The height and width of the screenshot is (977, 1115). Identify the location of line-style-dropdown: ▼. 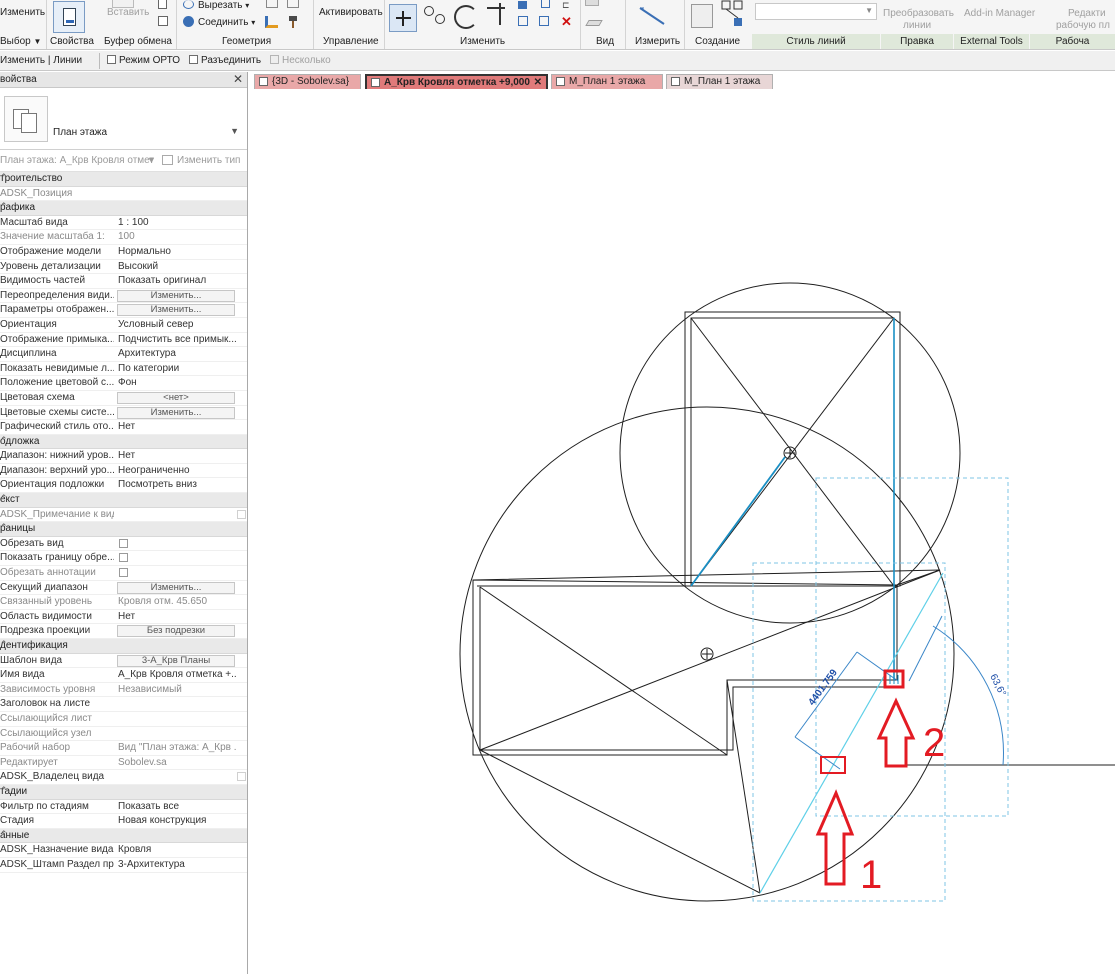
(816, 11).